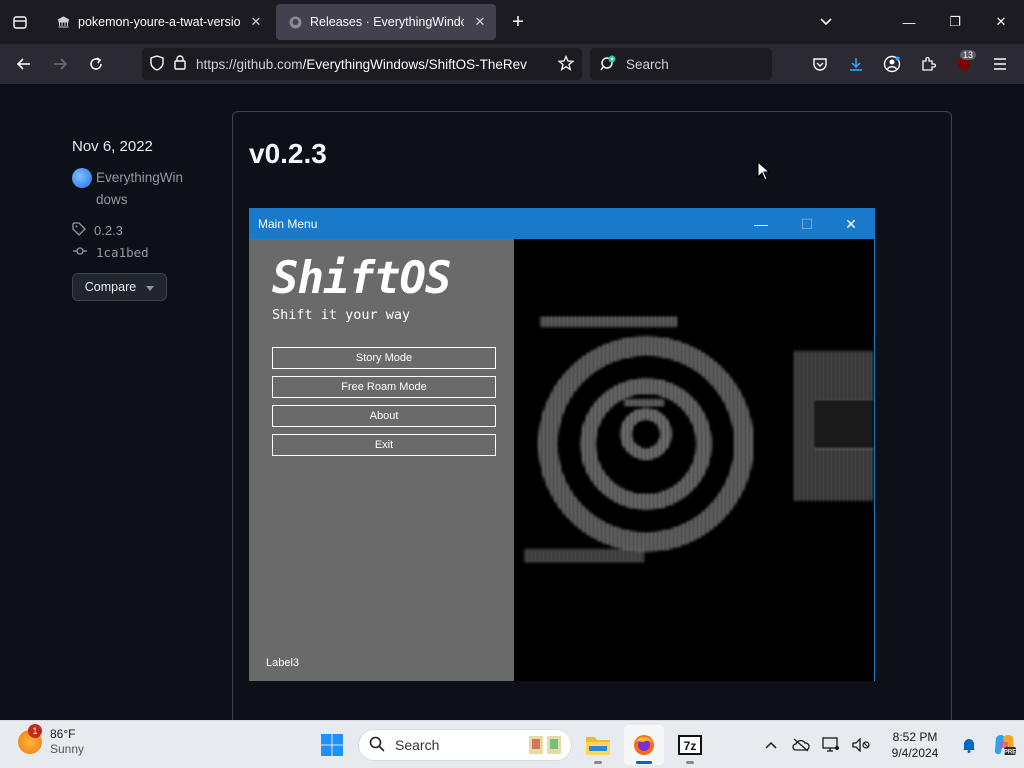 This screenshot has height=768, width=1024. I want to click on search-bar: Search, so click(681, 64).